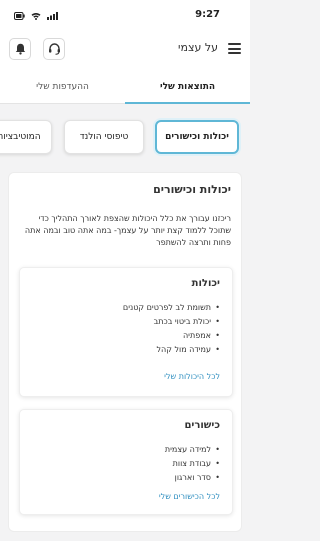 This screenshot has width=320, height=541. What do you see at coordinates (202, 425) in the screenshot?
I see `skills-title: כישורים` at bounding box center [202, 425].